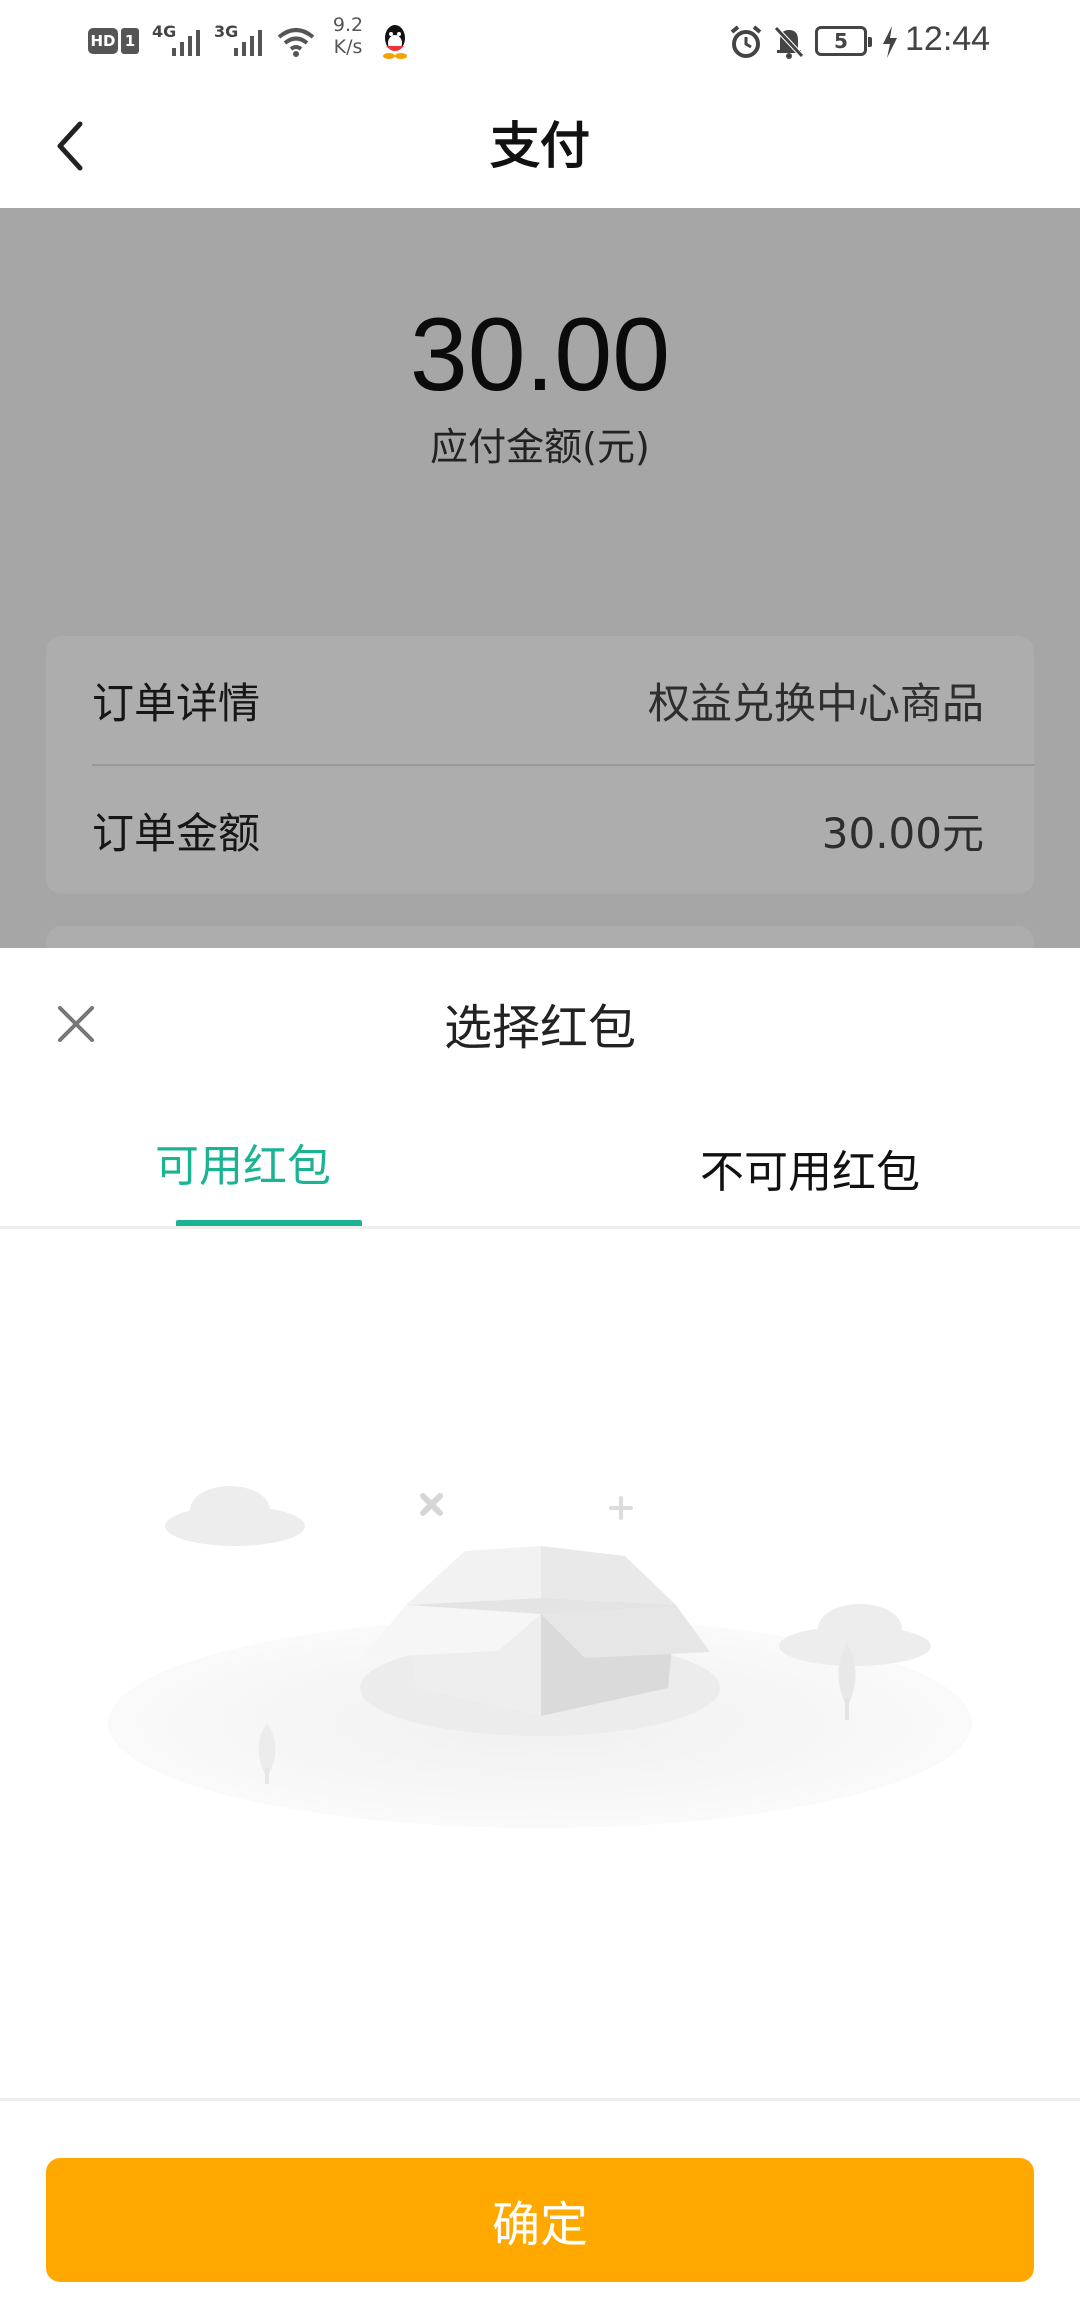 The height and width of the screenshot is (2312, 1080). What do you see at coordinates (540, 1657) in the screenshot?
I see `empty-box-illustration` at bounding box center [540, 1657].